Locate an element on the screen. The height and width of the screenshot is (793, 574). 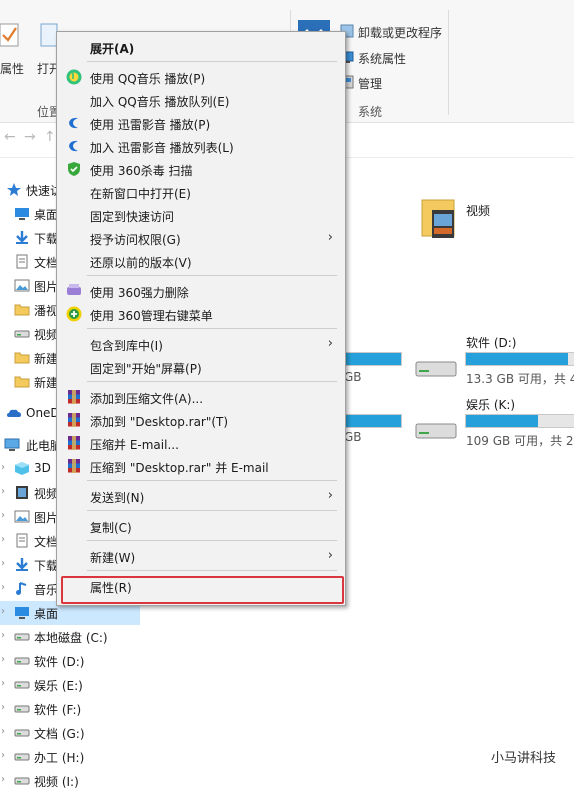
menu-item-11: 使用 360管理右键菜单 is located at coordinates (201, 315).